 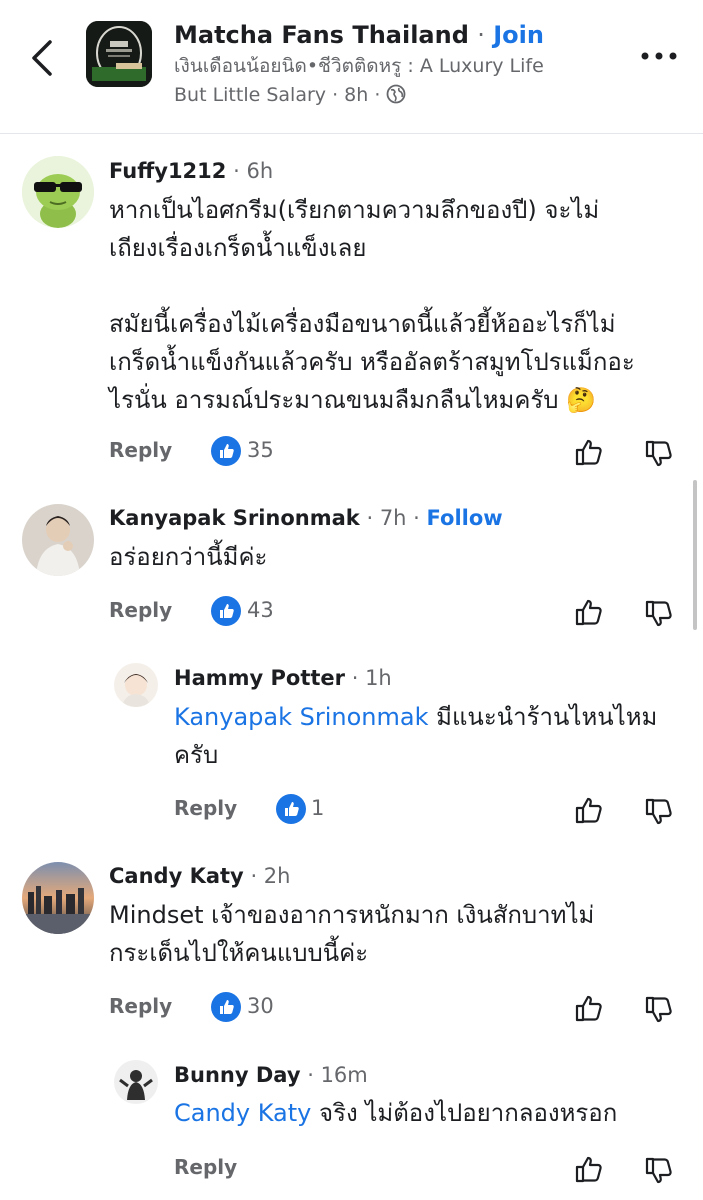 I want to click on comment-line-text: ไรนั่น อารมณ์ประมาณขนมลืมกลืนไหมครับ, so click(x=334, y=400).